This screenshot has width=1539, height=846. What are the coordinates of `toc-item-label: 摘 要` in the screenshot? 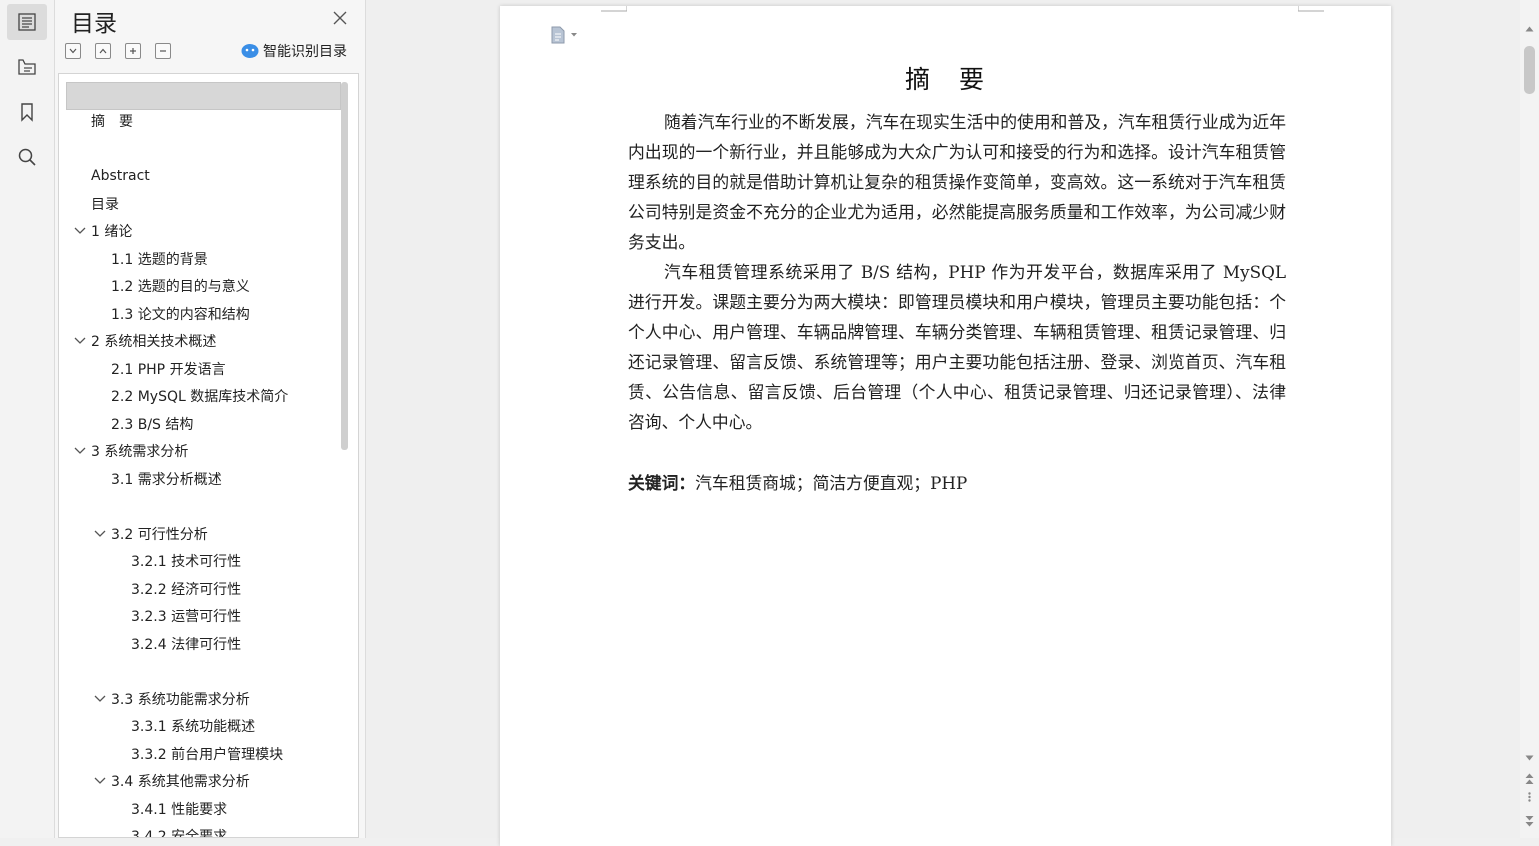 It's located at (112, 122).